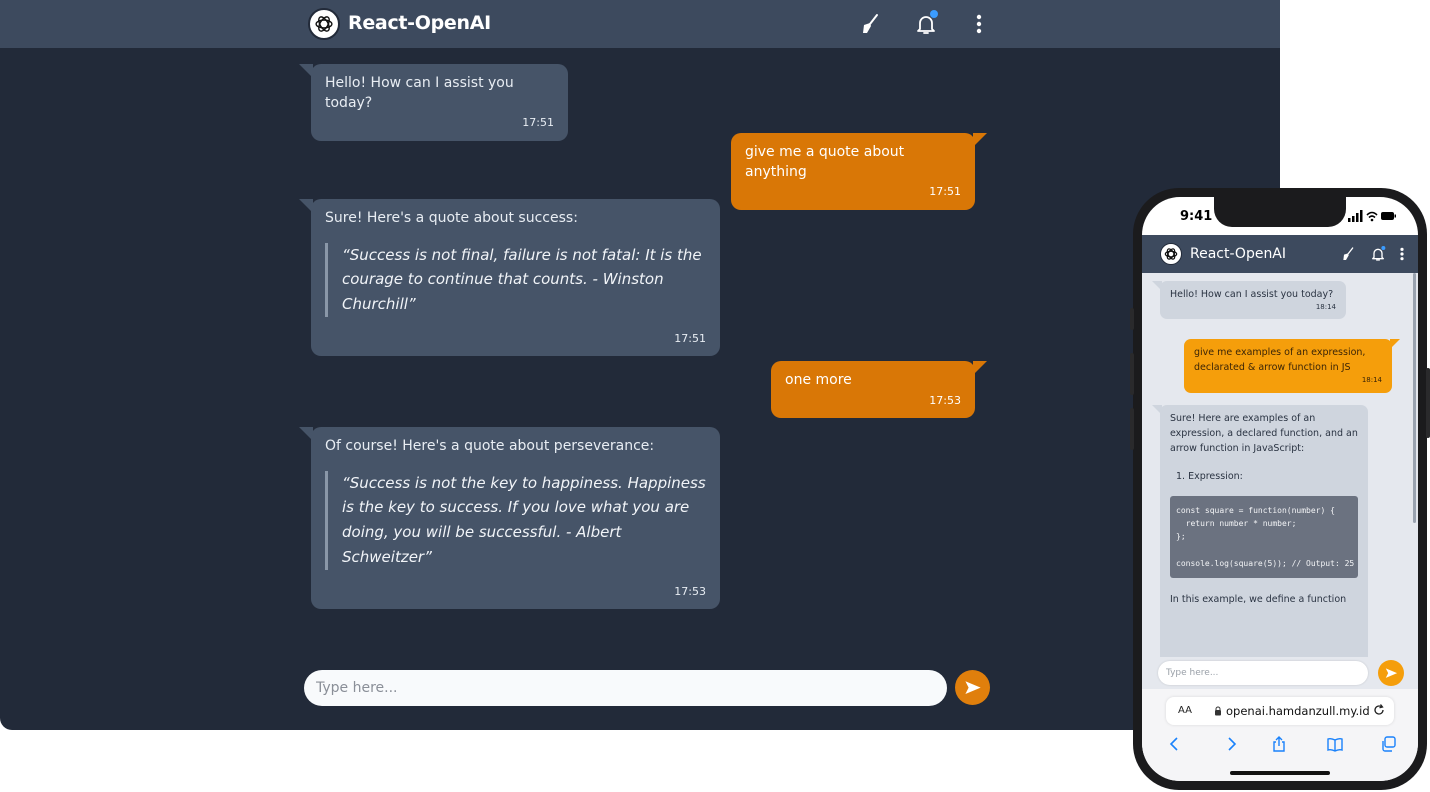  Describe the element at coordinates (1218, 711) in the screenshot. I see `lock-icon` at that location.